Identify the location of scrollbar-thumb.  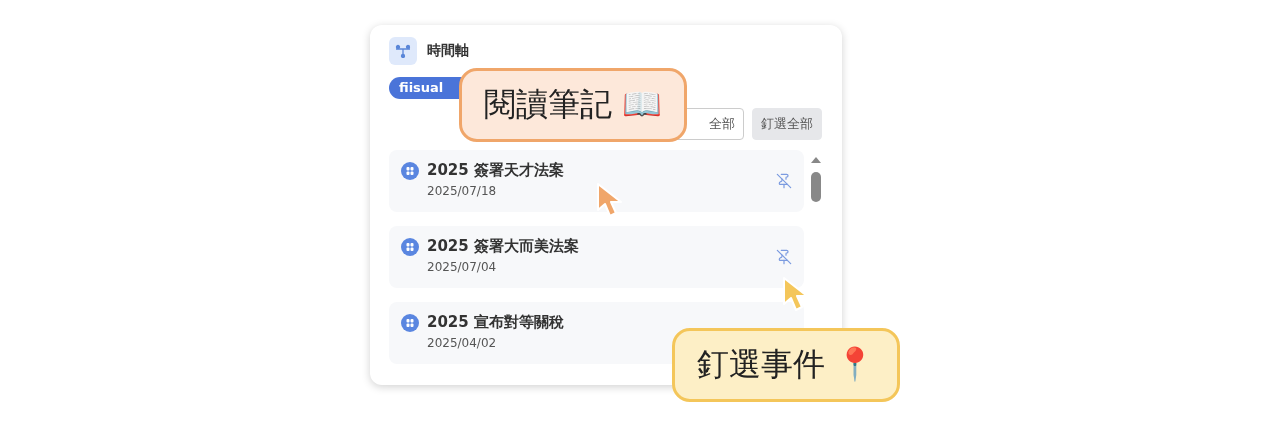
(816, 187).